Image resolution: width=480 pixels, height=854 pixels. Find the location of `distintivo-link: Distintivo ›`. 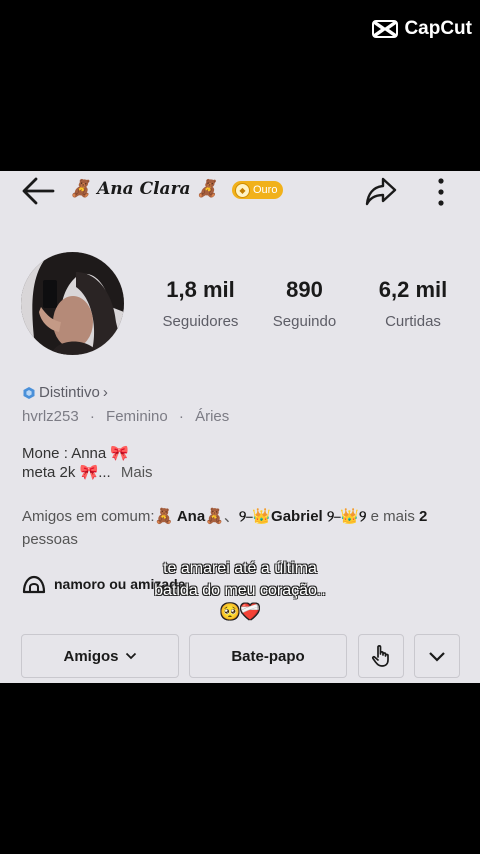

distintivo-link: Distintivo › is located at coordinates (65, 392).